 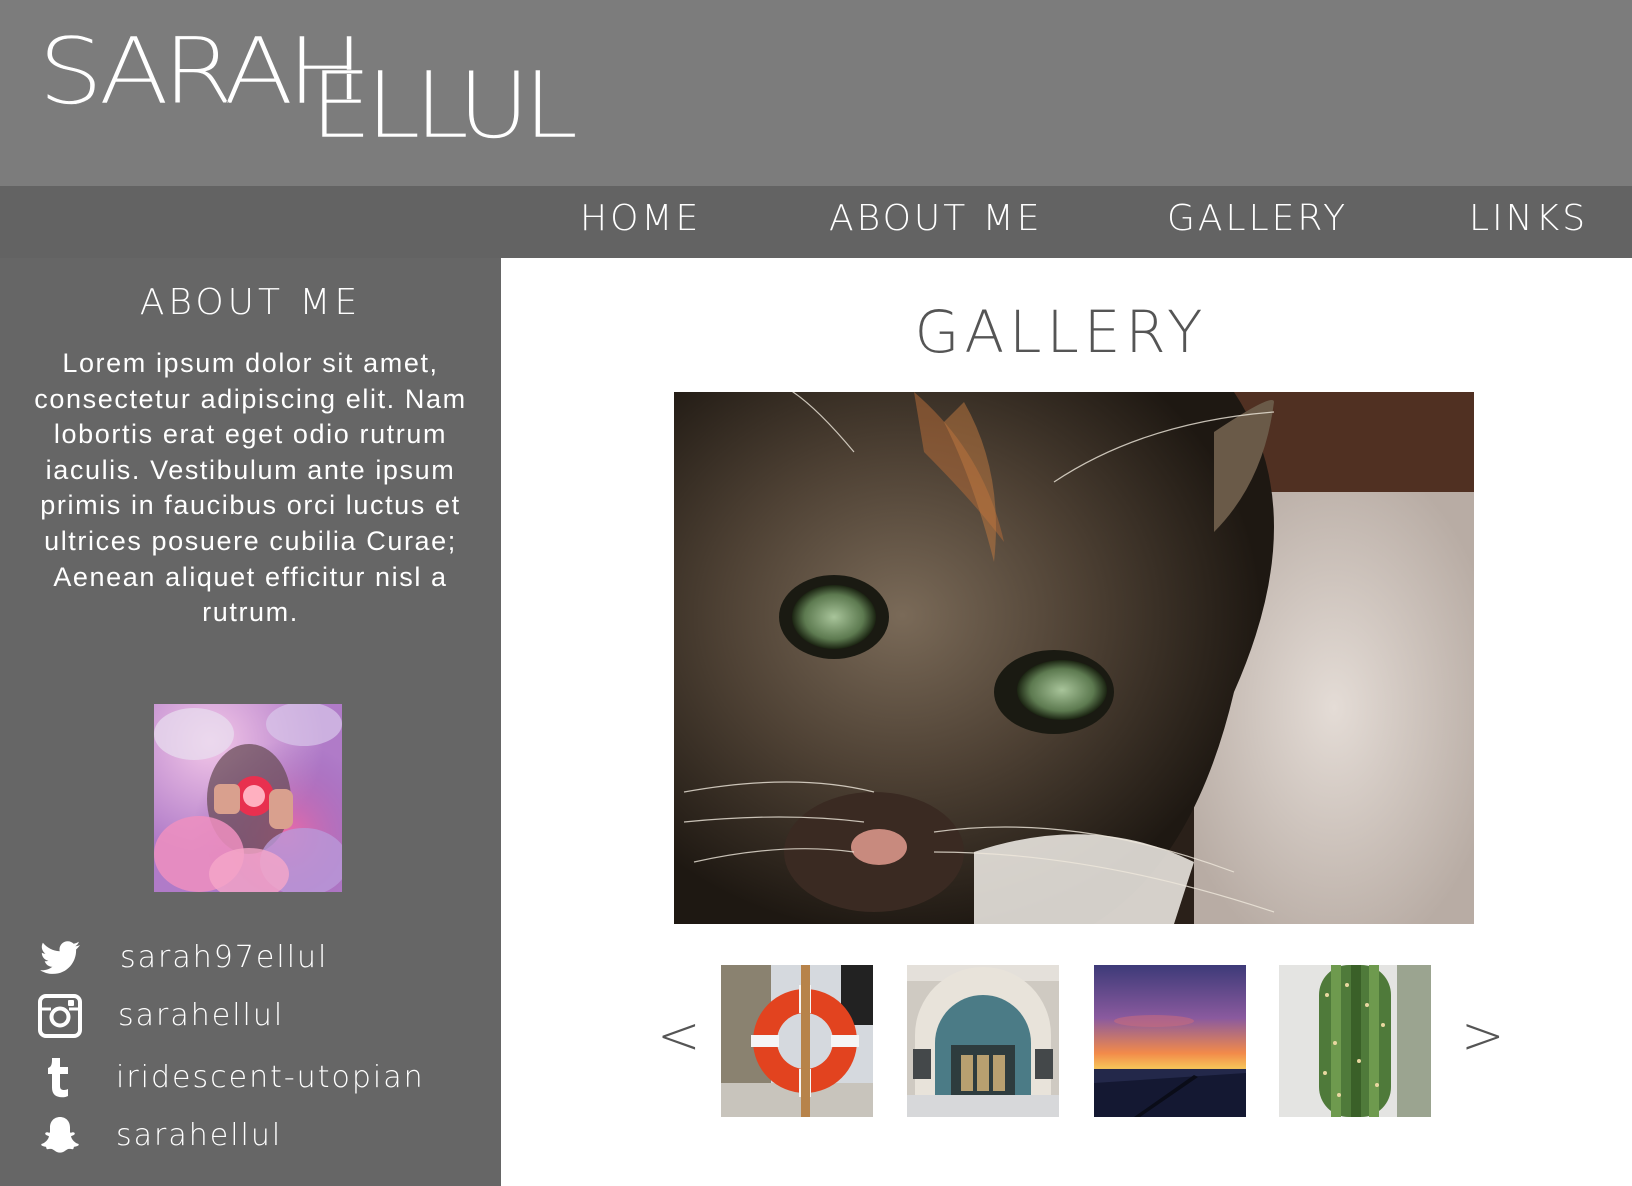 I want to click on profile-photo-image, so click(x=248, y=798).